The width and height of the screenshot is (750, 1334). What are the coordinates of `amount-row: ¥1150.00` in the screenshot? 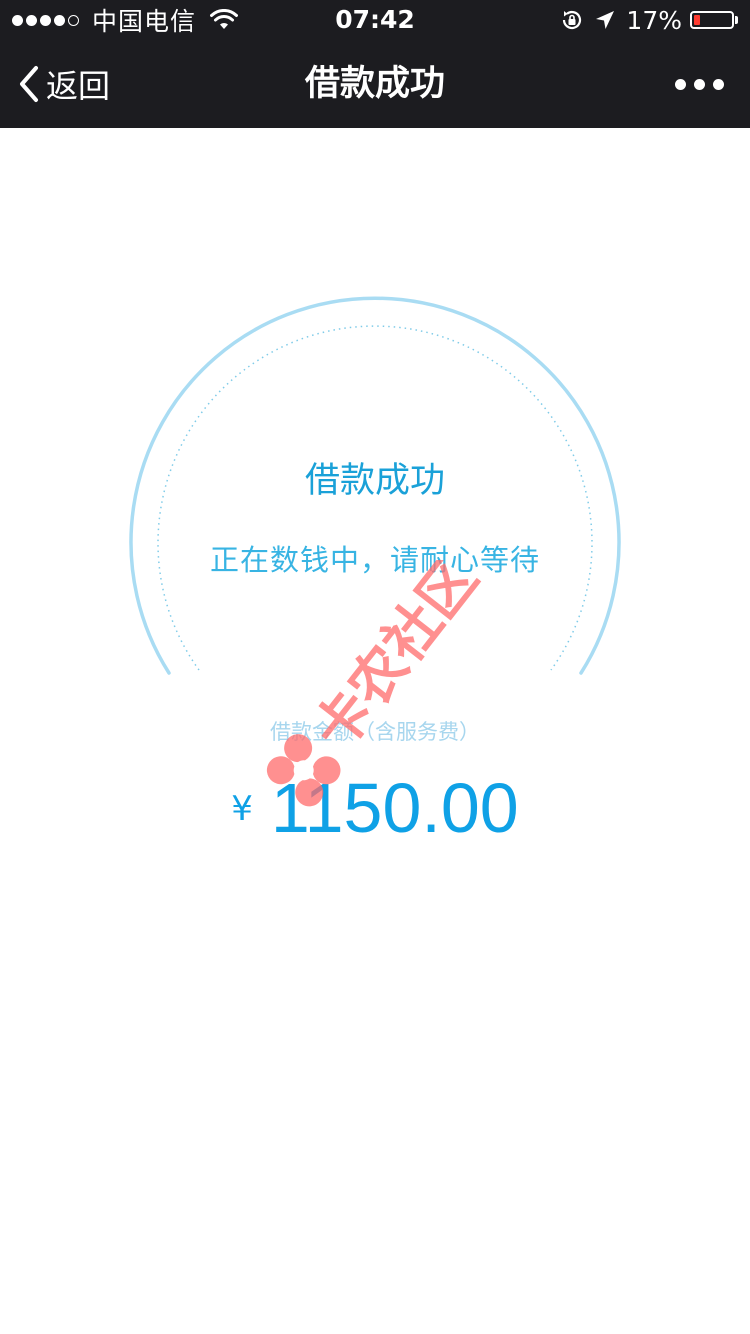 It's located at (375, 808).